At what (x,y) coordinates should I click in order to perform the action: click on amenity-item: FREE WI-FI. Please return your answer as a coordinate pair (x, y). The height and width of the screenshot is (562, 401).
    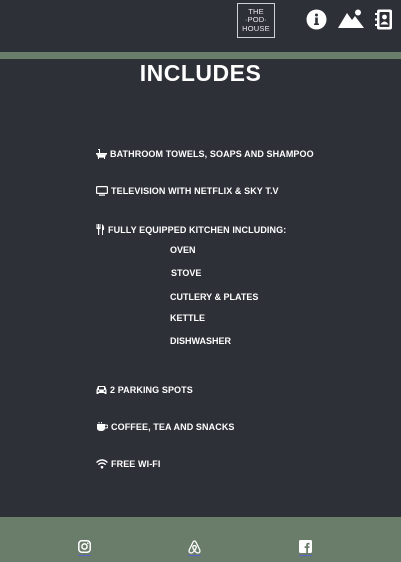
    Looking at the image, I should click on (128, 464).